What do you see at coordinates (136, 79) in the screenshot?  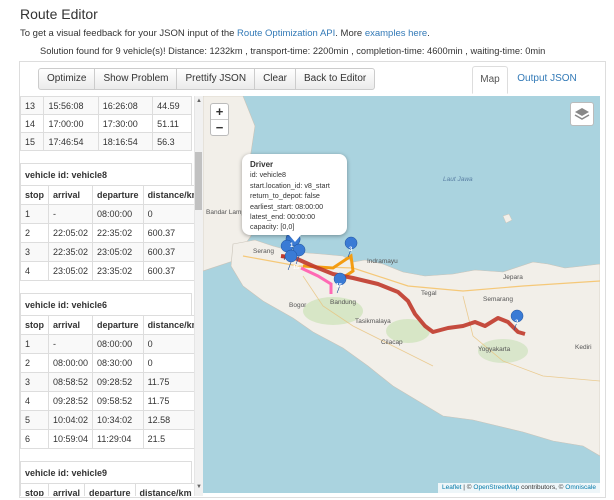 I see `show-problem-button: Show Problem` at bounding box center [136, 79].